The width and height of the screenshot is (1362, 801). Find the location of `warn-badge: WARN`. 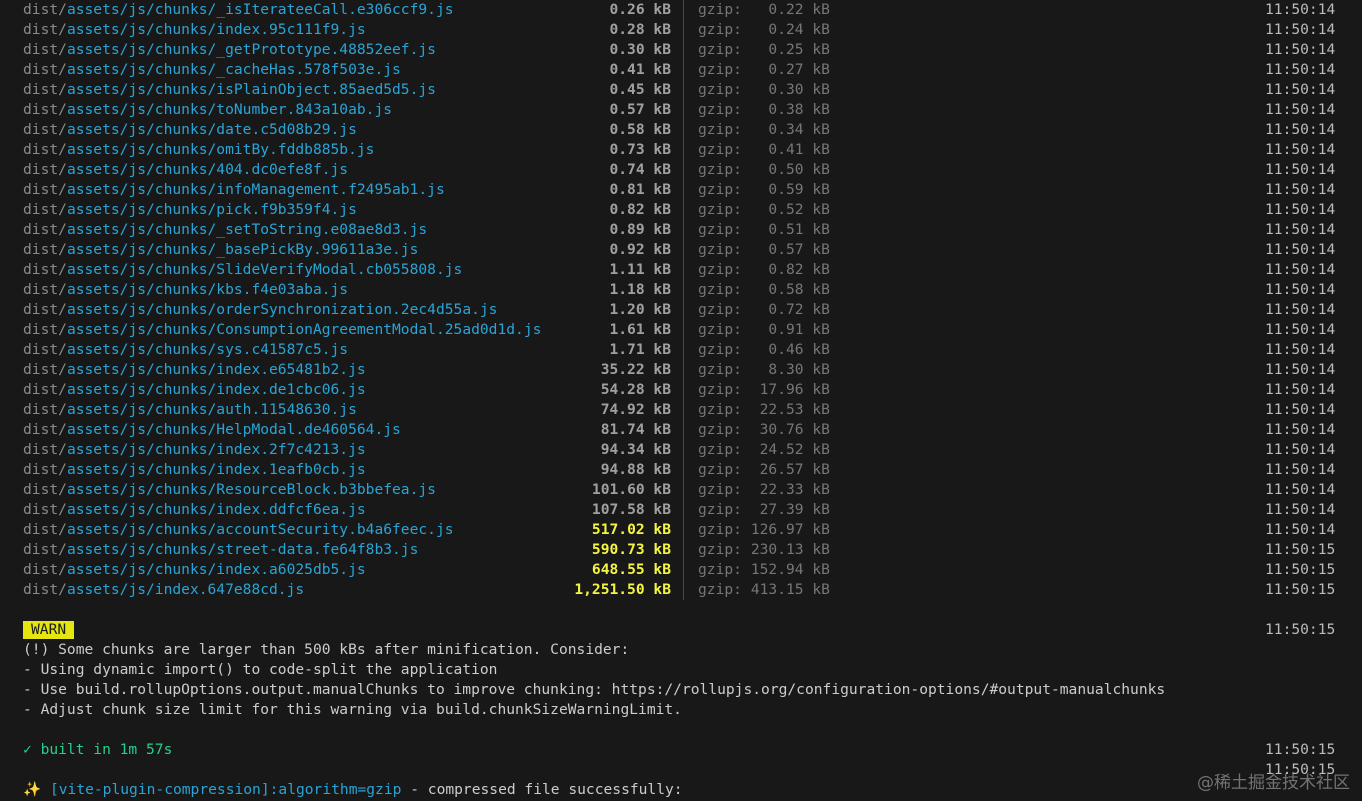

warn-badge: WARN is located at coordinates (49, 630).